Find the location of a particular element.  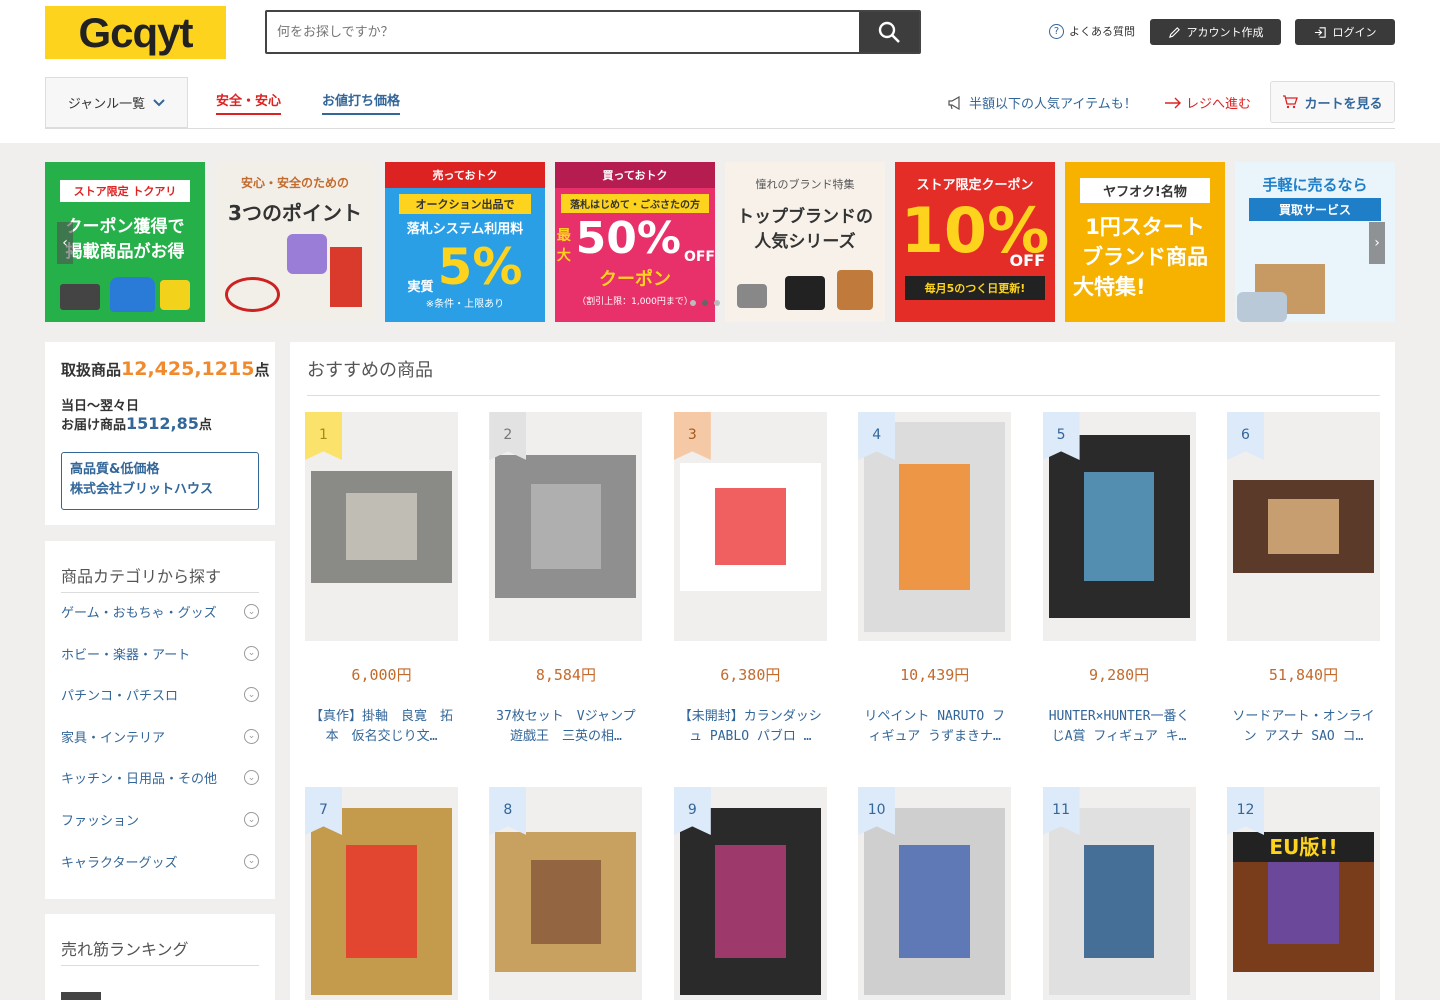

genre-dropdown: ジャンル一覧 is located at coordinates (116, 102).